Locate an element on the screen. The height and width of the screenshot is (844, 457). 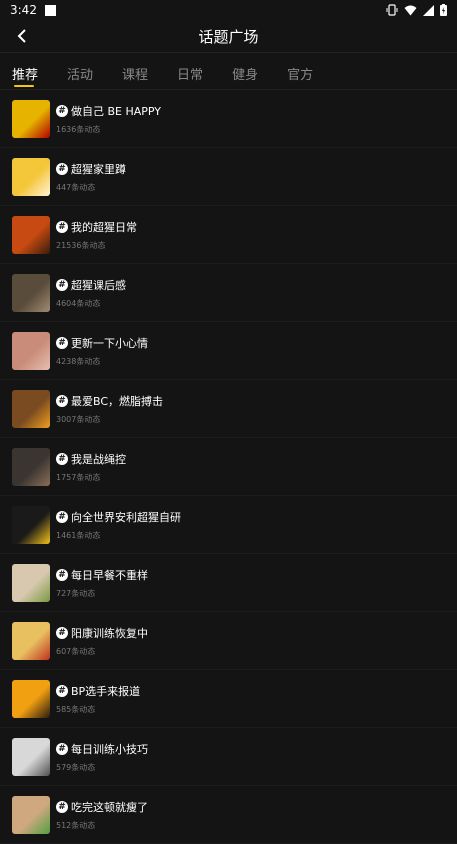
topic-info: # 超猩家里蹲 447条动态 is located at coordinates (91, 177).